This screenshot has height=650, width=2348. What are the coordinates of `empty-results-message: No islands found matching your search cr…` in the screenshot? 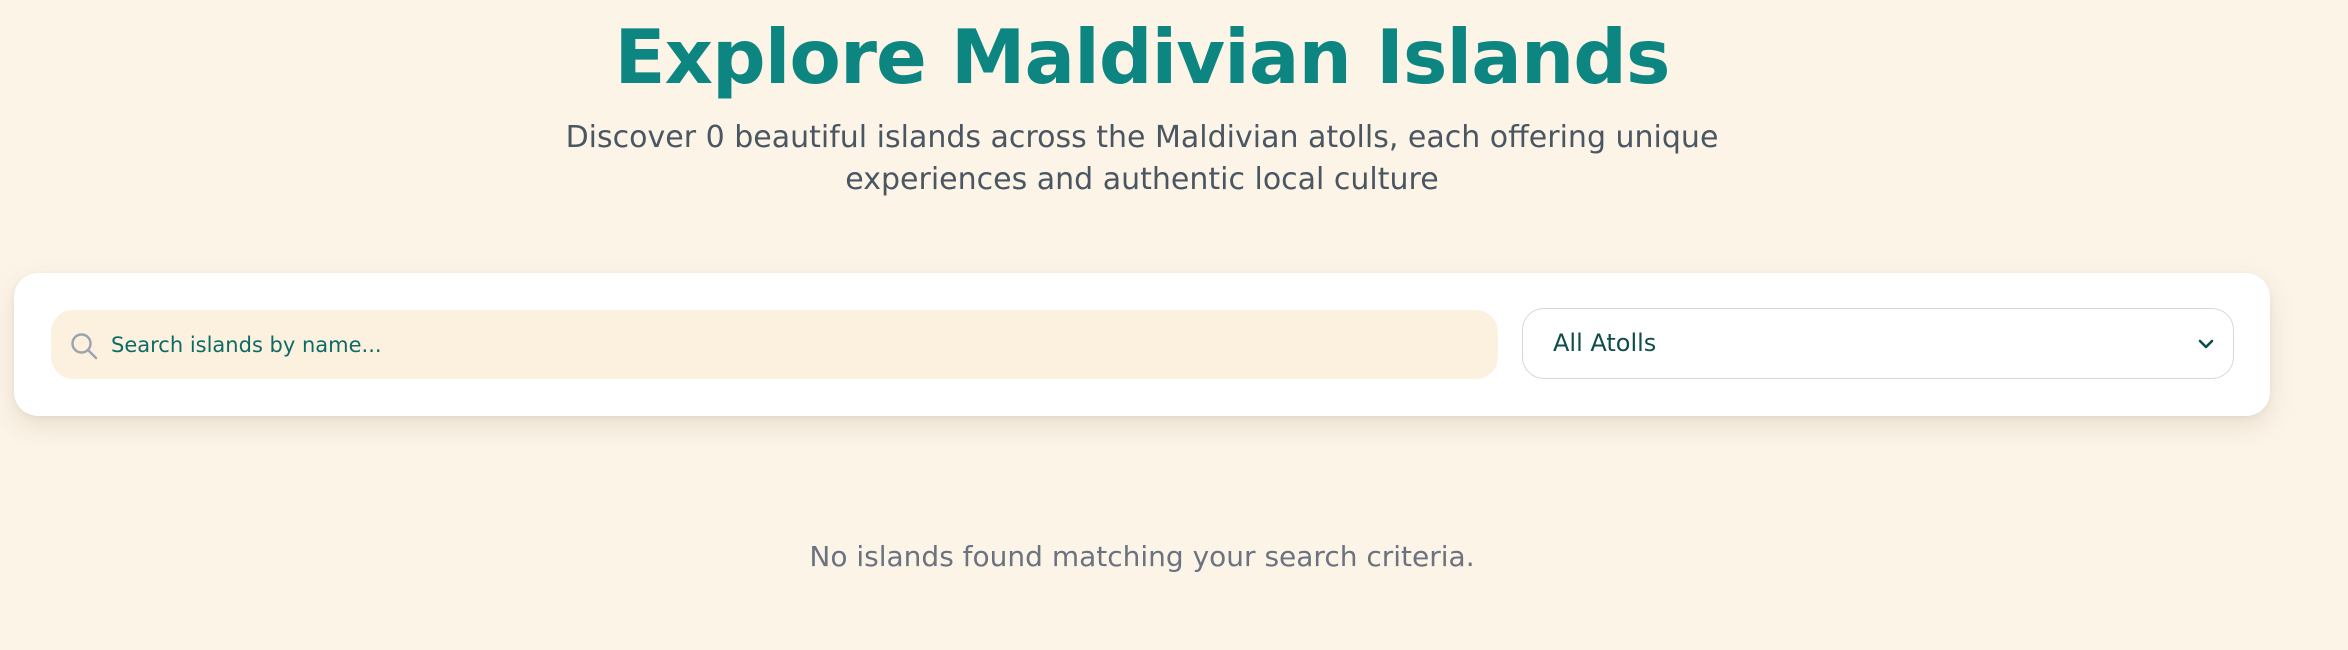 It's located at (1142, 556).